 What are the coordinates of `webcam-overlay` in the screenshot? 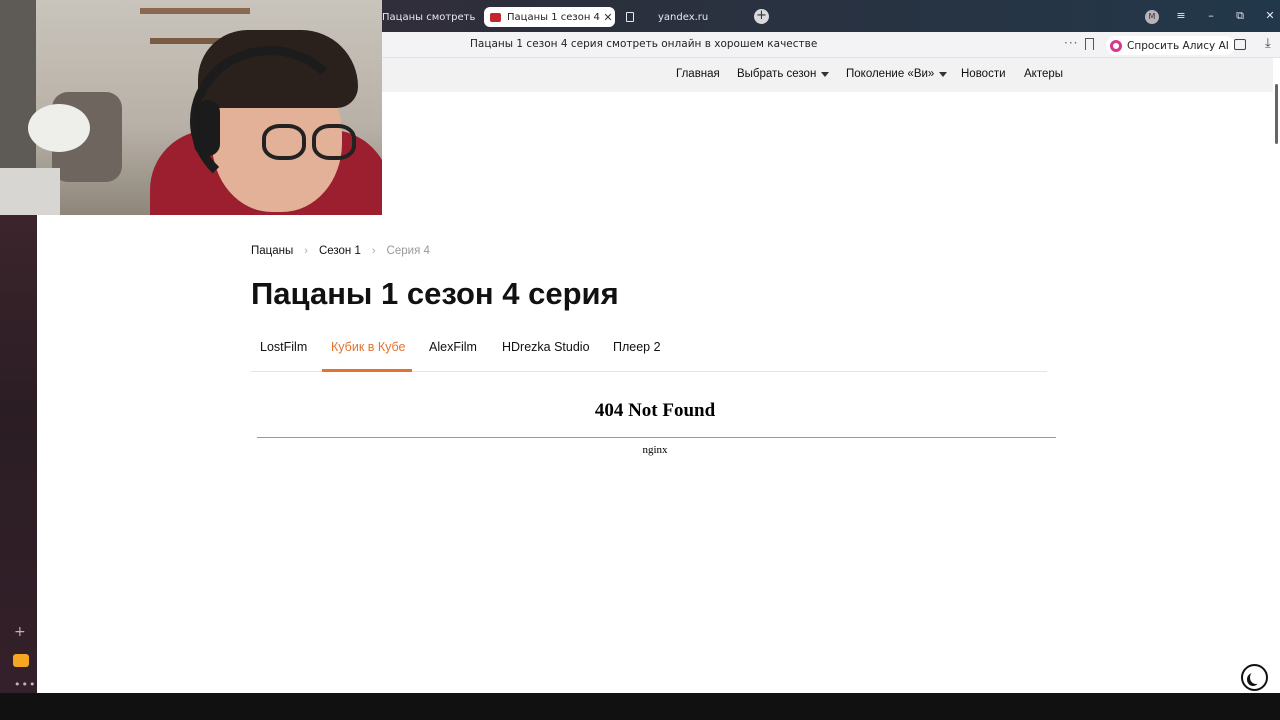 It's located at (191, 107).